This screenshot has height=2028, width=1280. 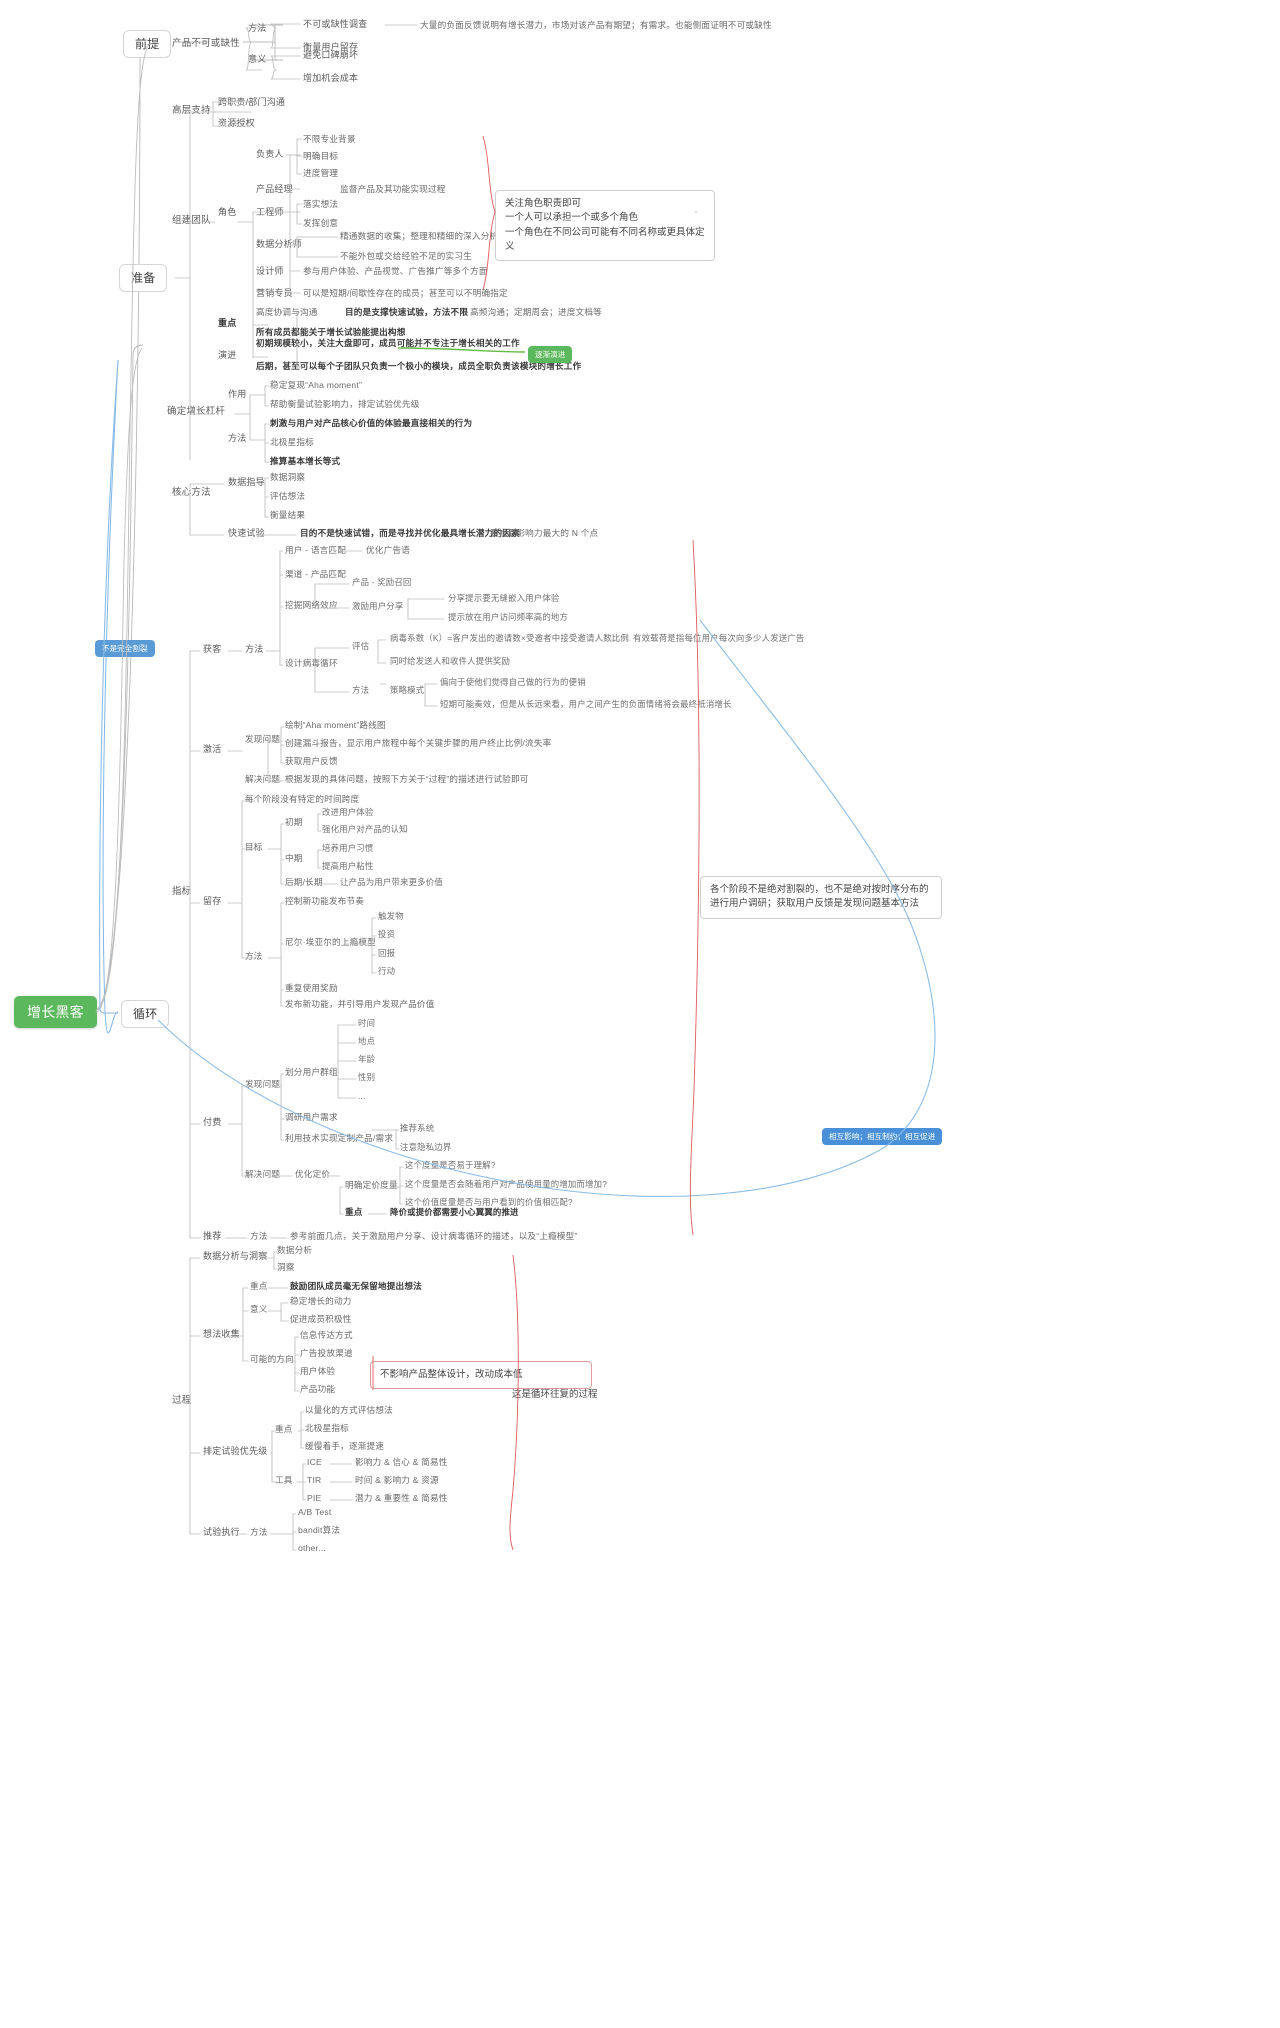 I want to click on node-growth-lever: 确定增长杠杆, so click(x=196, y=412).